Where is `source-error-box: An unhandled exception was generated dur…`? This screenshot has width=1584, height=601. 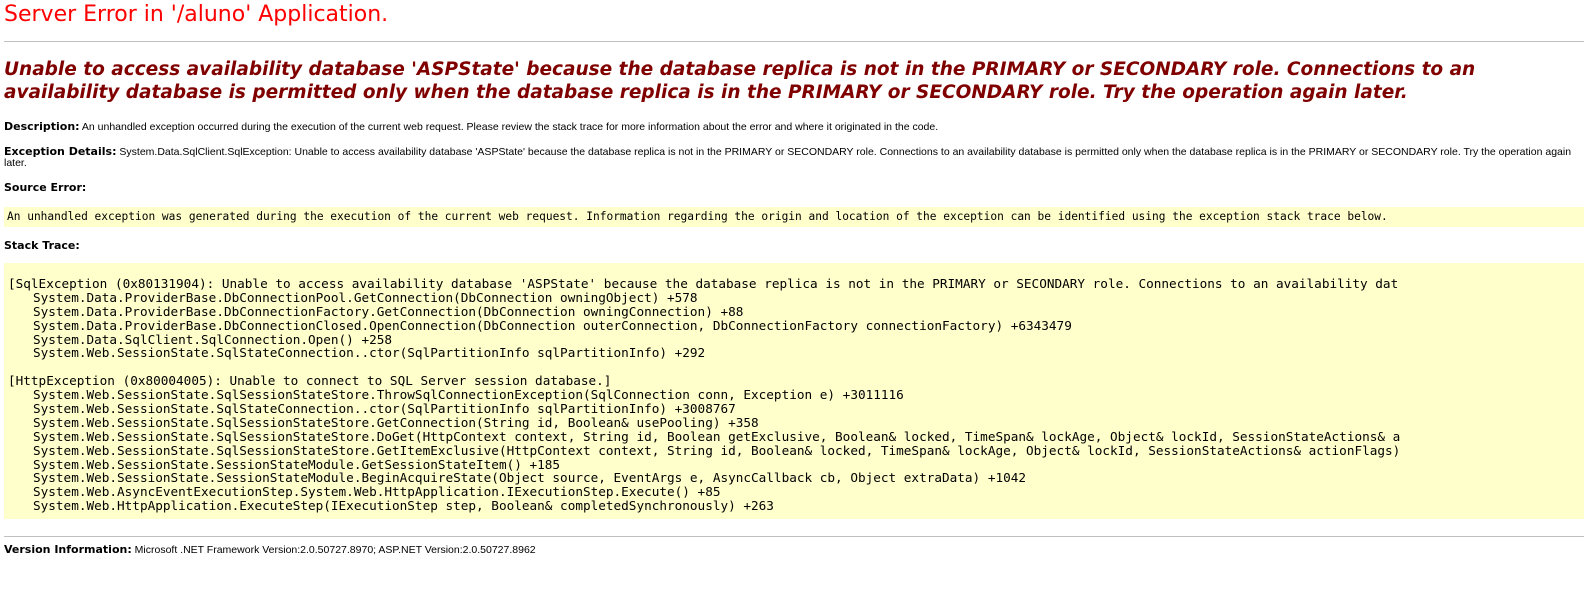 source-error-box: An unhandled exception was generated dur… is located at coordinates (794, 217).